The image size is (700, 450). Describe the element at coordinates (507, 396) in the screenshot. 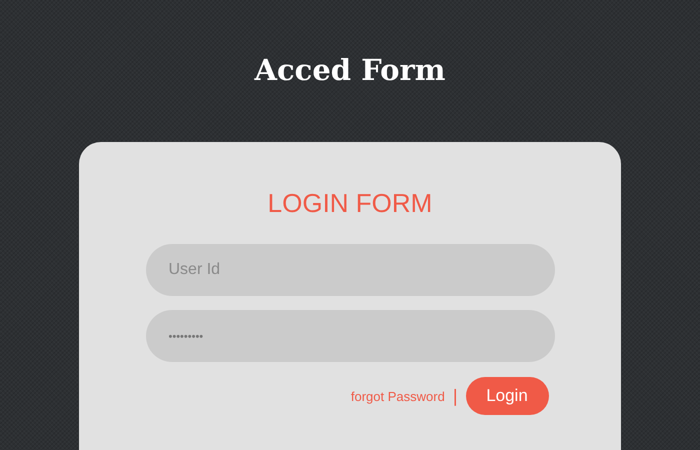

I see `login-button: Login` at that location.